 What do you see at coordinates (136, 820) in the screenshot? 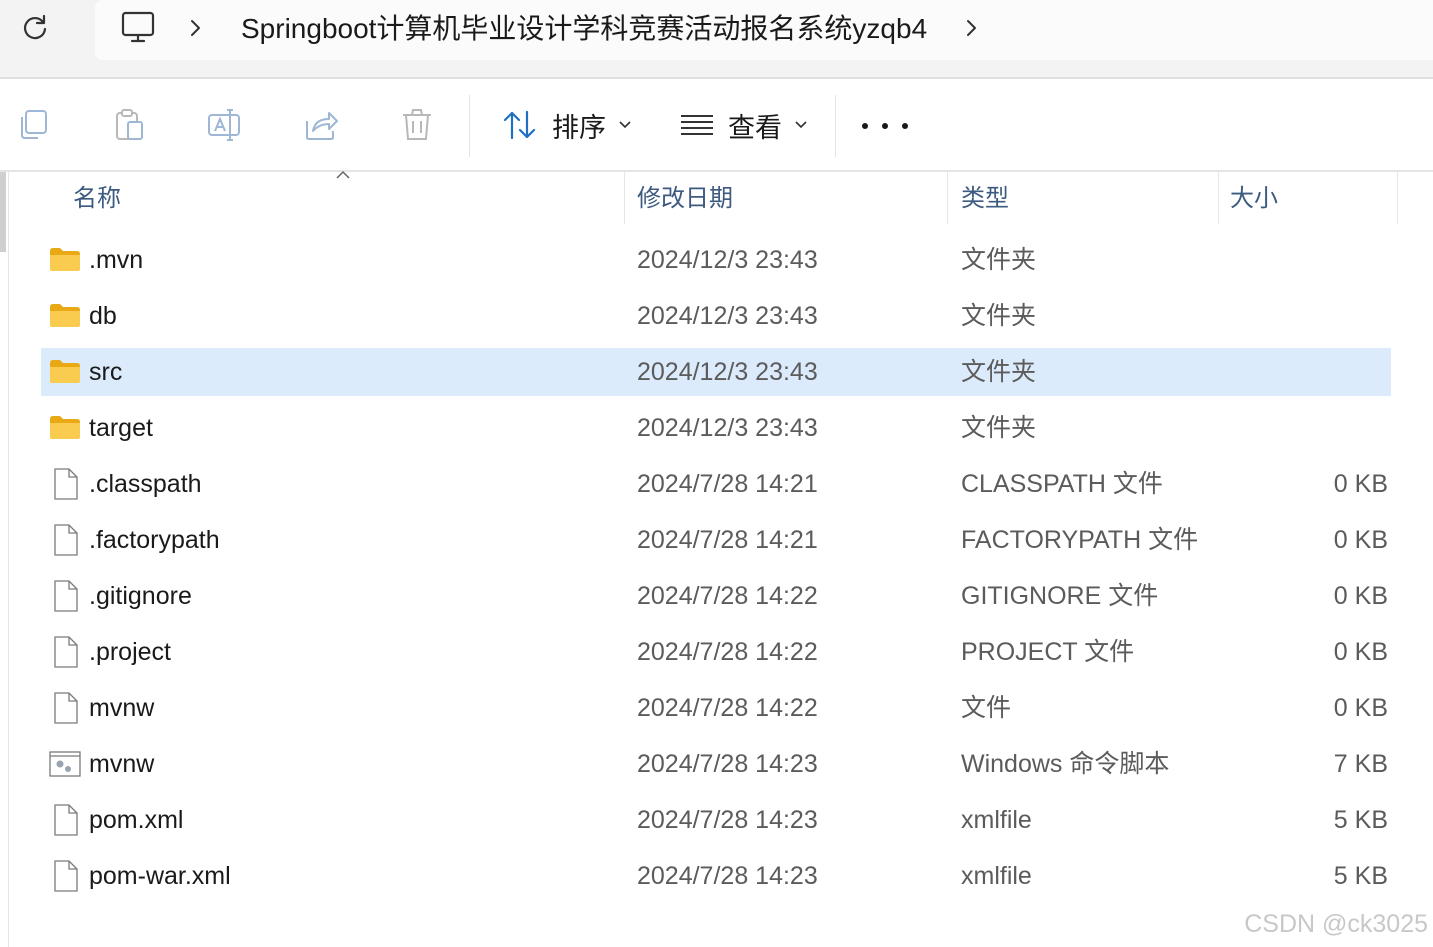
I see `file-name: pom.xml` at bounding box center [136, 820].